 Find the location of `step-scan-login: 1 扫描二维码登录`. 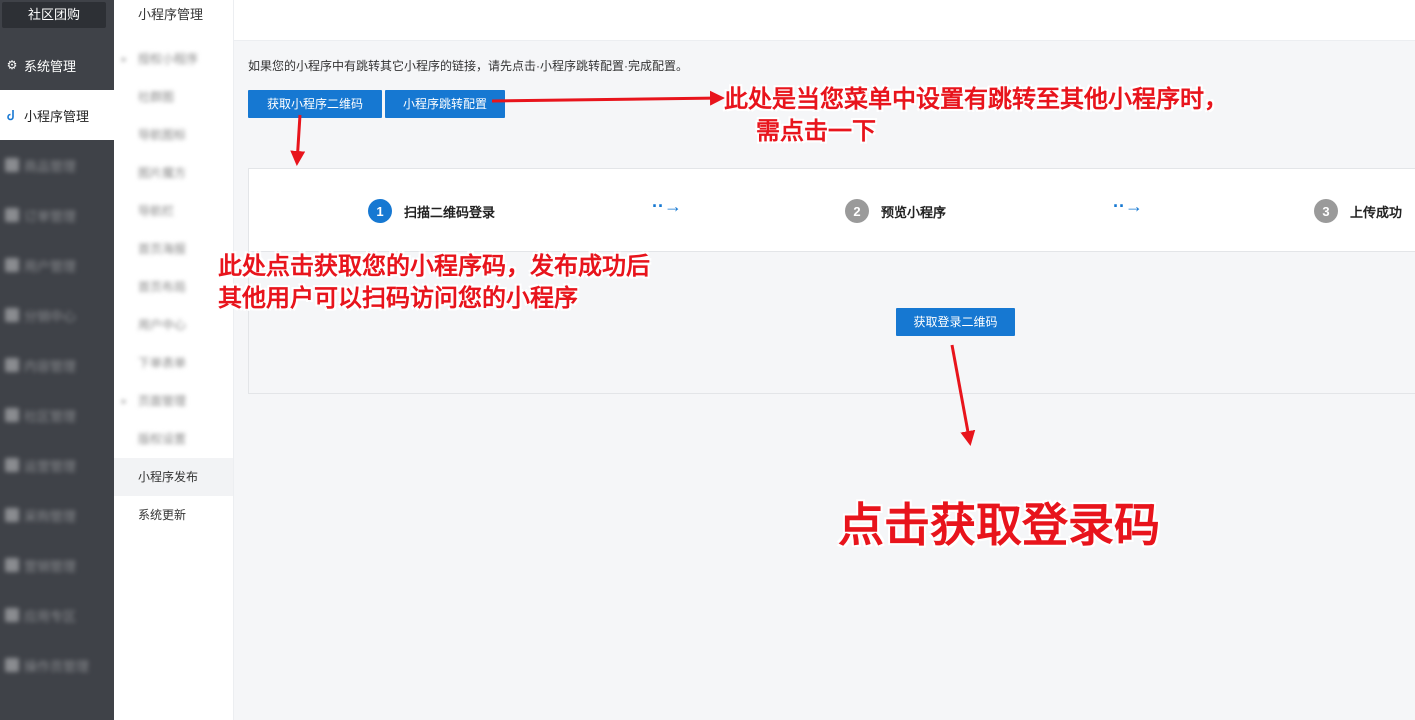

step-scan-login: 1 扫描二维码登录 is located at coordinates (431, 211).